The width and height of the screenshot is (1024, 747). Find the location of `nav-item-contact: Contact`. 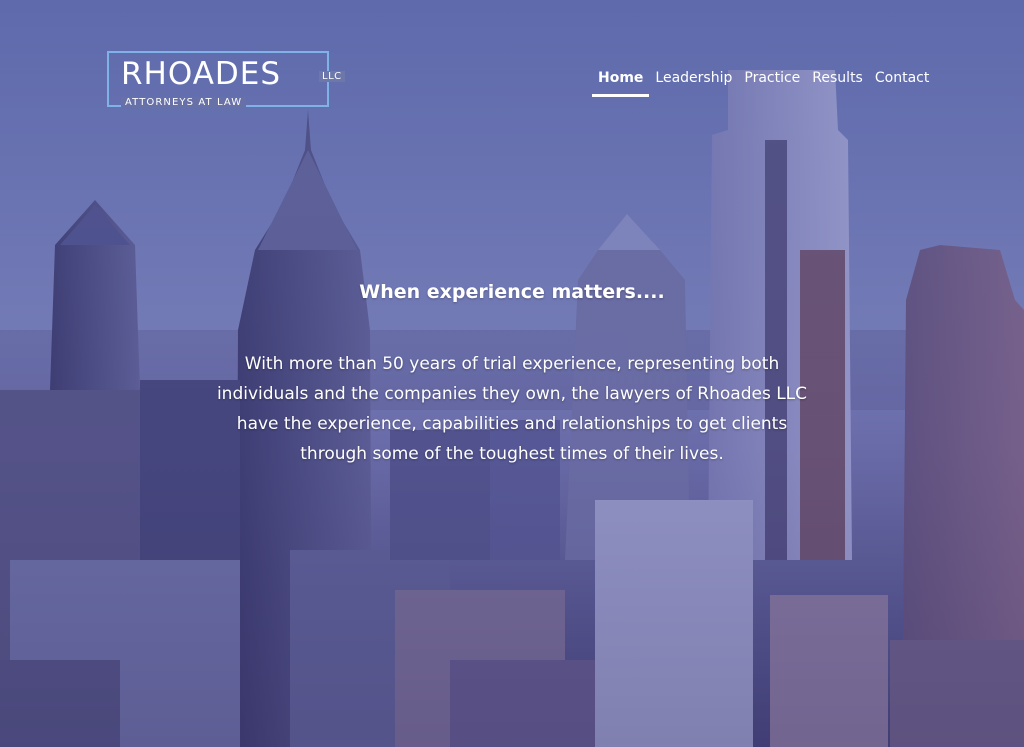

nav-item-contact: Contact is located at coordinates (902, 82).